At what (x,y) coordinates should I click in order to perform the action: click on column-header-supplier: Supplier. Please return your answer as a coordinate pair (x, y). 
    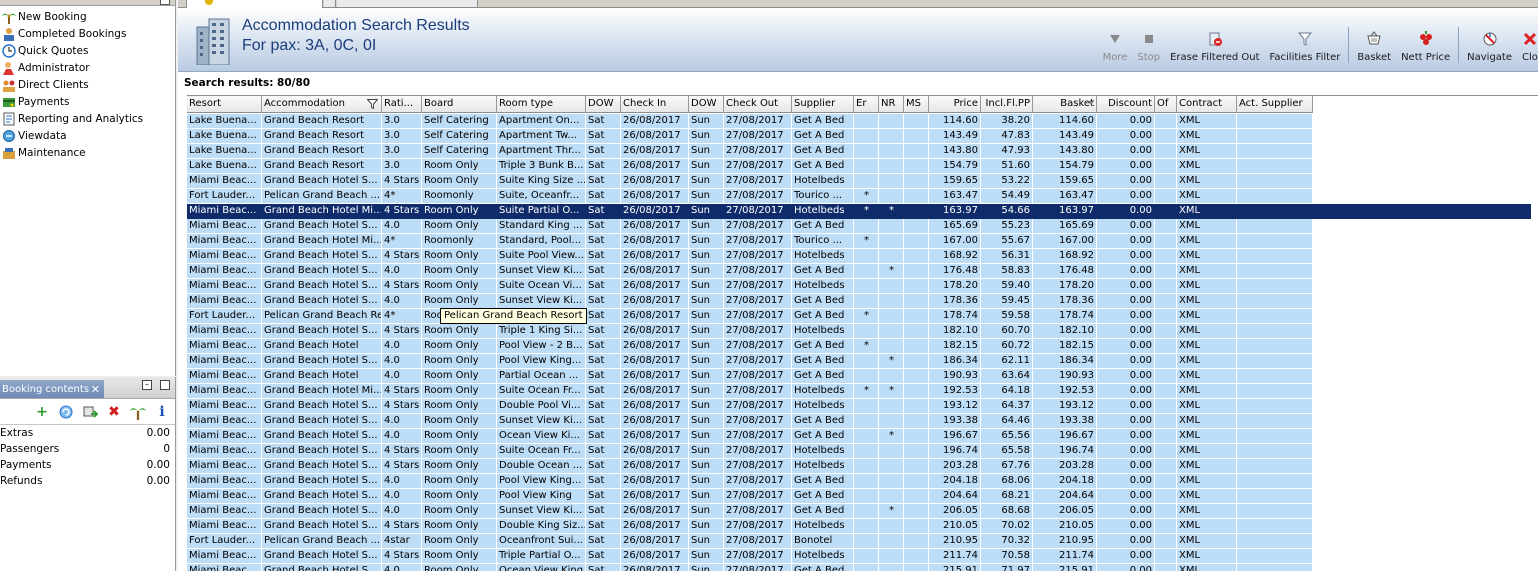
    Looking at the image, I should click on (823, 104).